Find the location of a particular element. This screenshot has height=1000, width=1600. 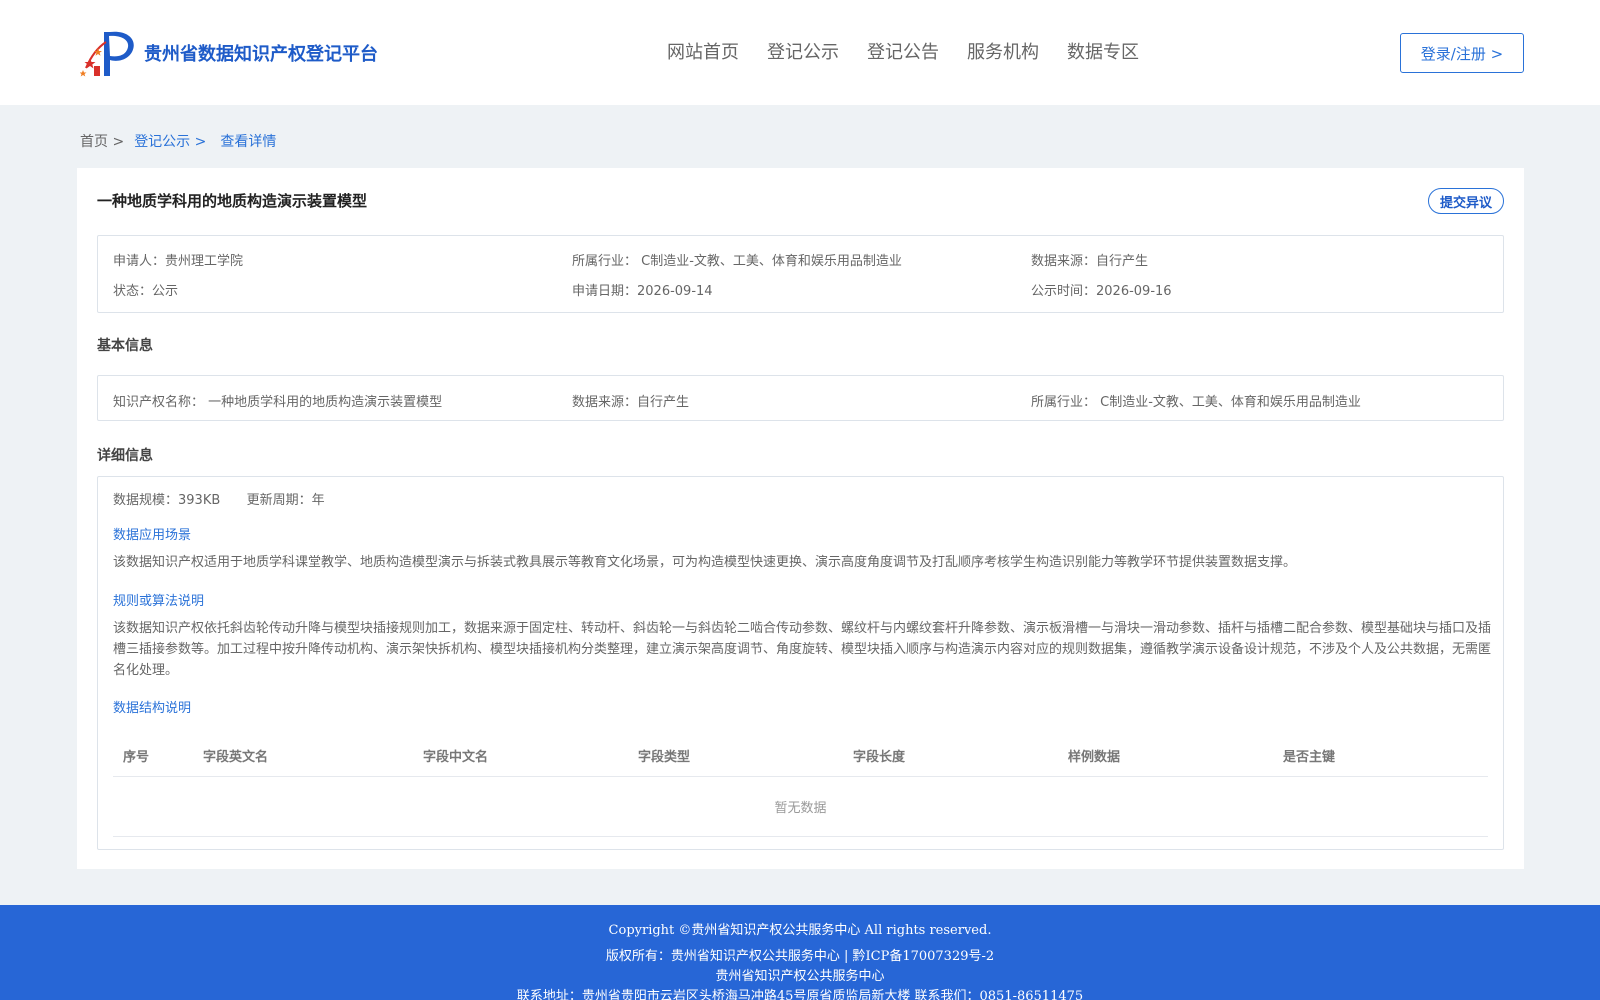

col-sample: 样例数据 is located at coordinates (1094, 757).